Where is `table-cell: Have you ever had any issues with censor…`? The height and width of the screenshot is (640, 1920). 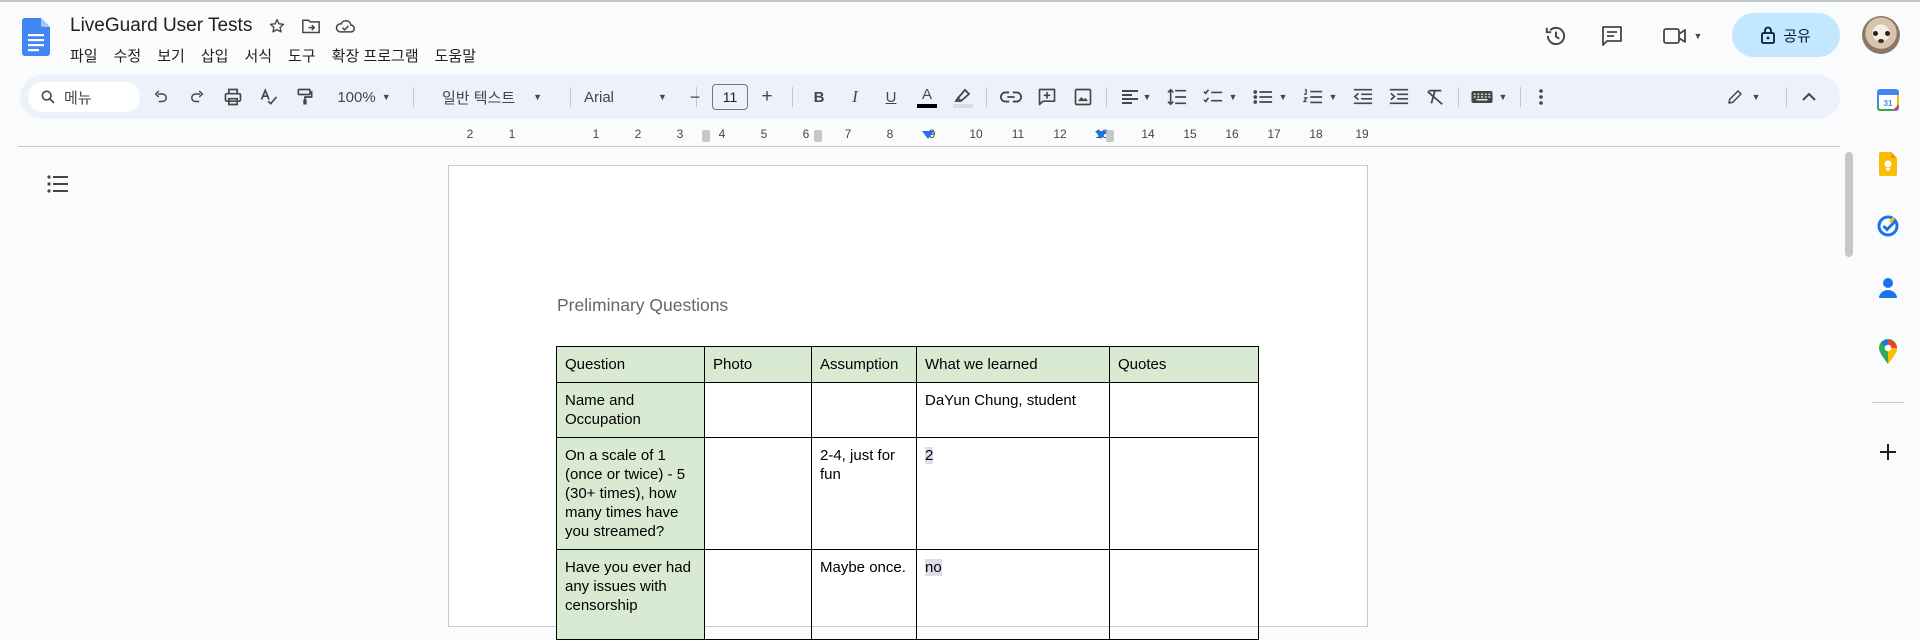
table-cell: Have you ever had any issues with censor… is located at coordinates (630, 594).